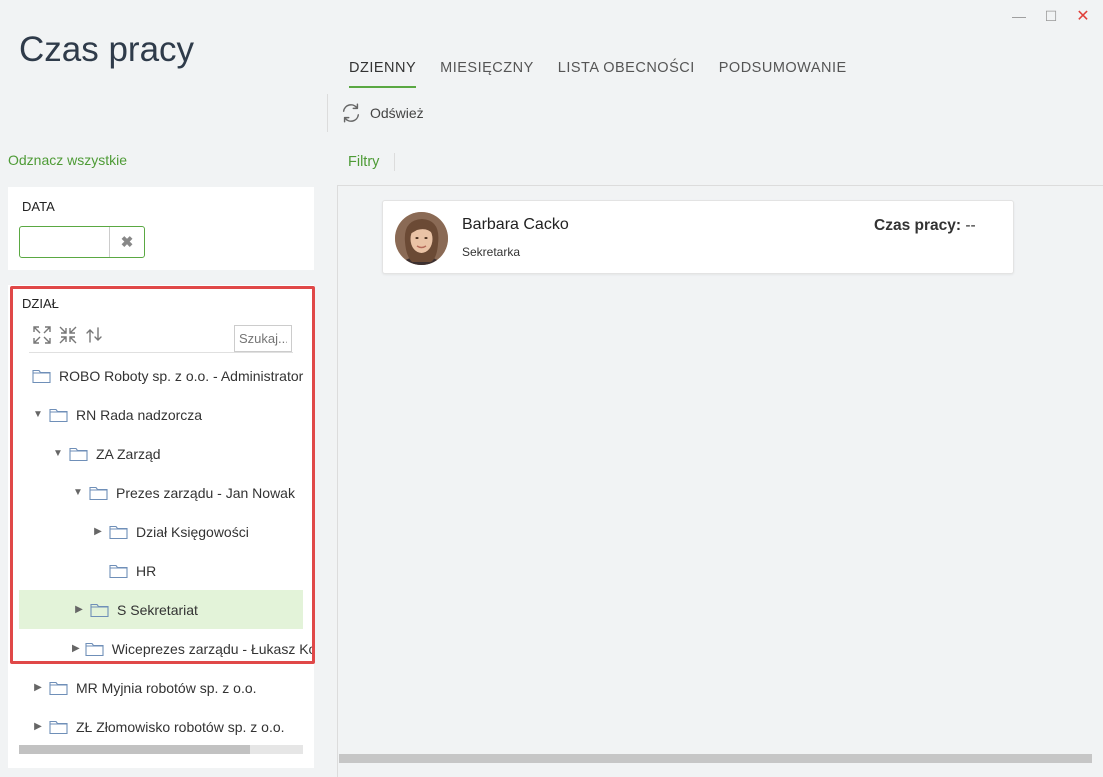 The width and height of the screenshot is (1103, 777). Describe the element at coordinates (161, 228) in the screenshot. I see `date-filter-panel: DATA ✖` at that location.